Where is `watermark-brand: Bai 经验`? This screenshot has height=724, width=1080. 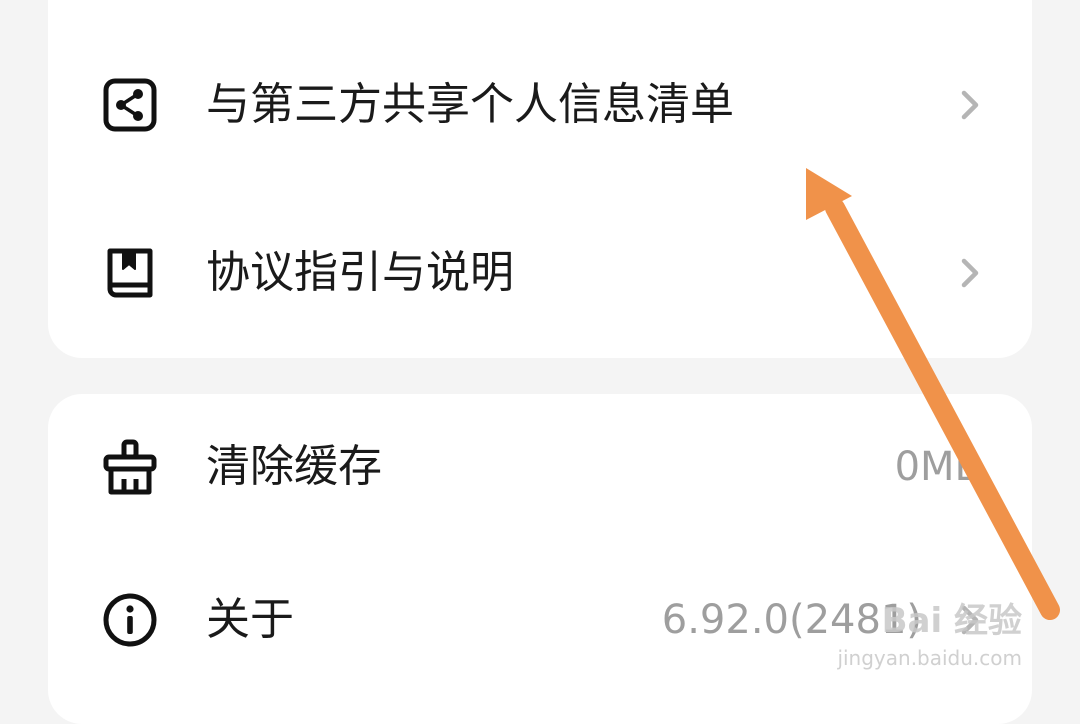 watermark-brand: Bai 经验 is located at coordinates (951, 621).